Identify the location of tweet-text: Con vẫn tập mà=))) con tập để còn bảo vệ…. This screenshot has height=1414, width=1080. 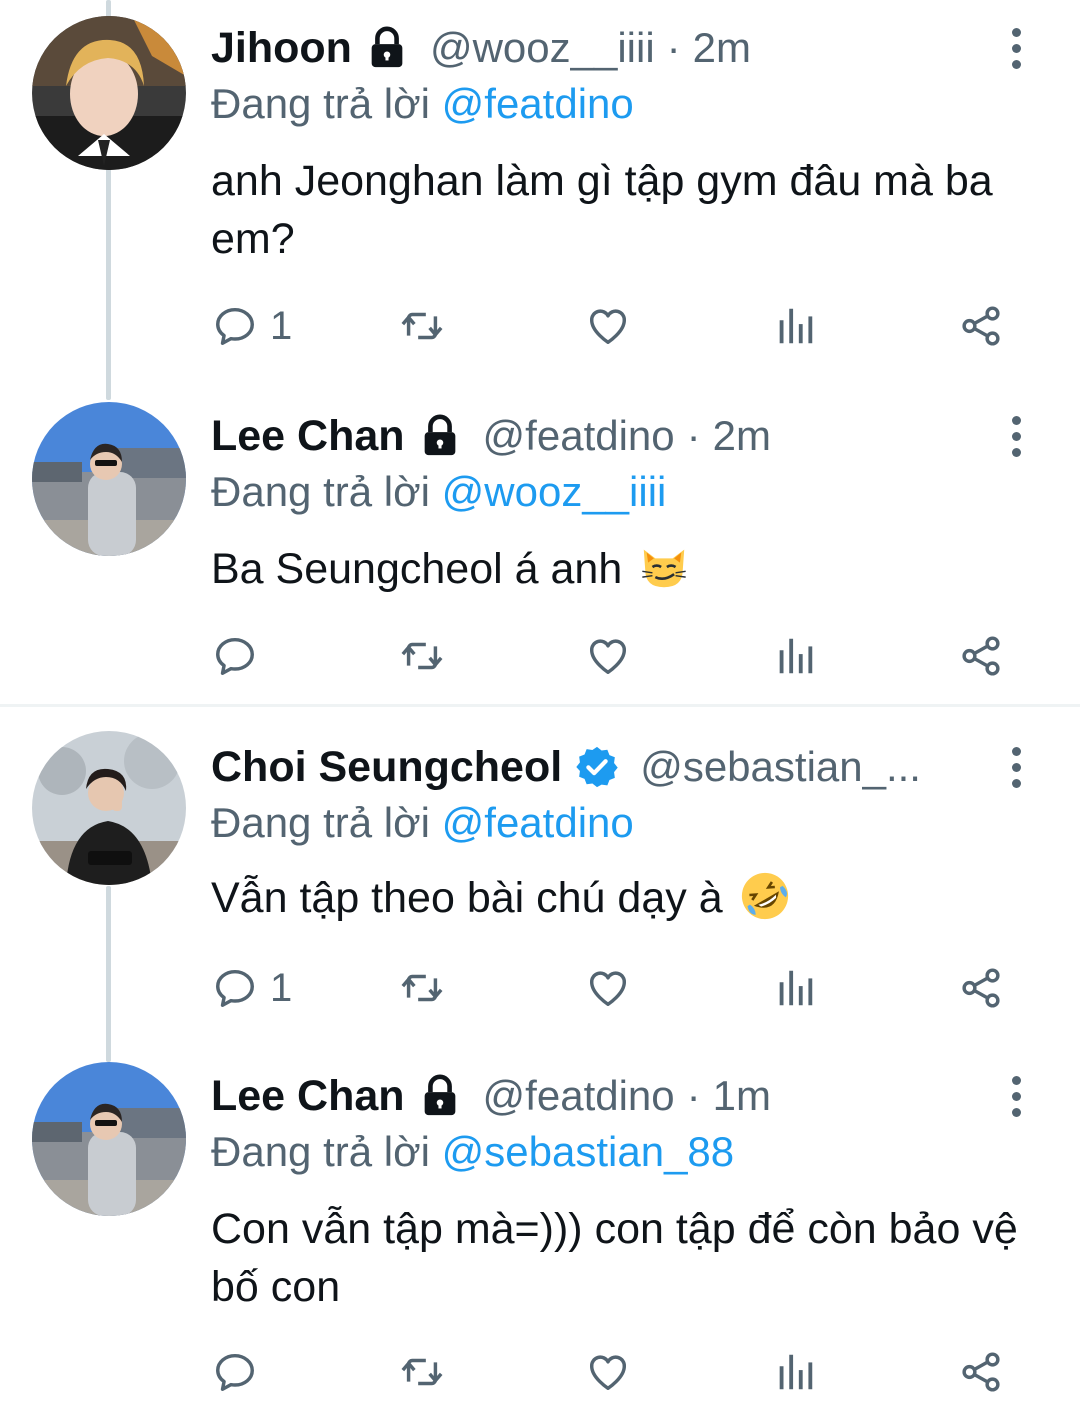
(614, 1258).